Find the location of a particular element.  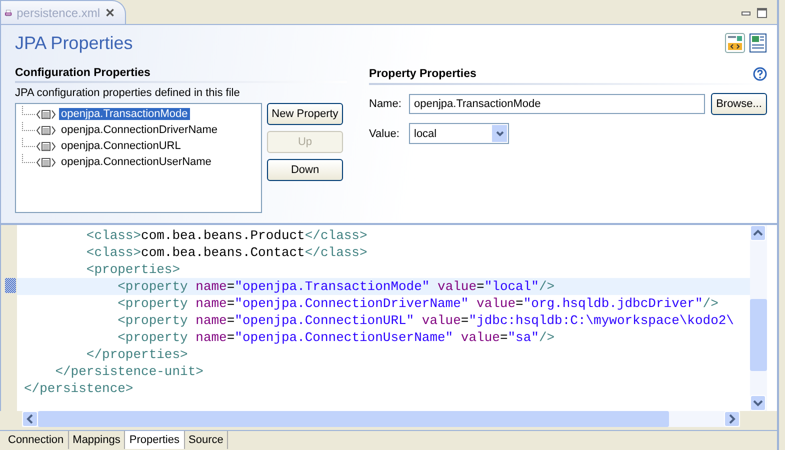

scroll-thumb is located at coordinates (758, 335).